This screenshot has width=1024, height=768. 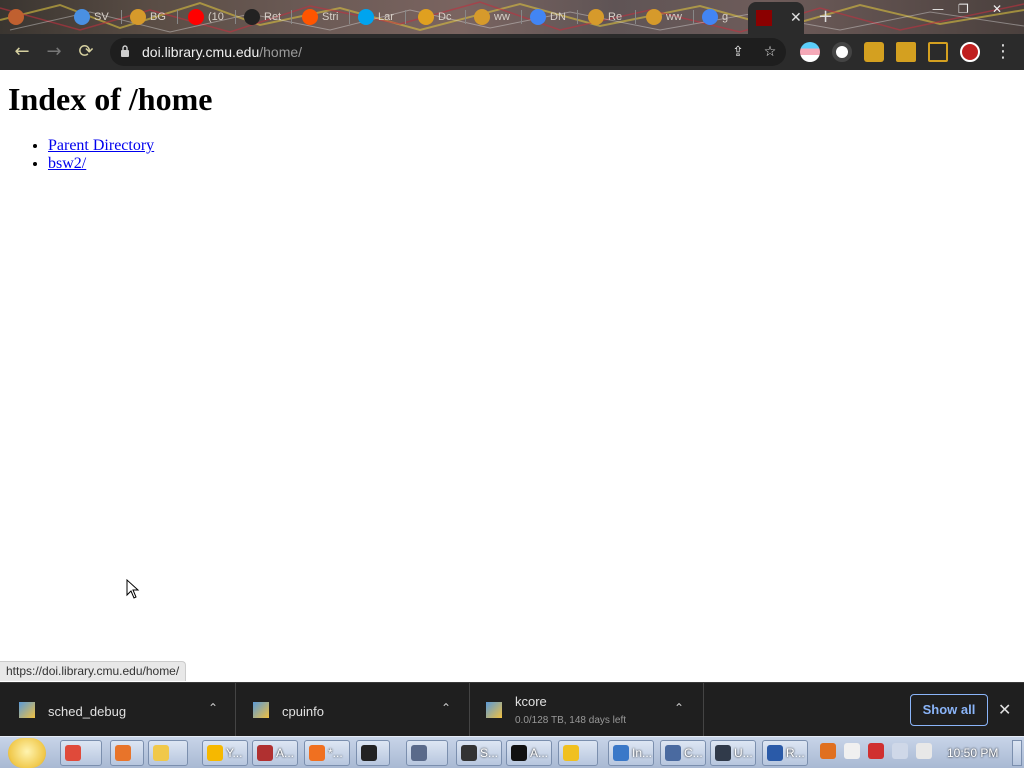 What do you see at coordinates (738, 52) in the screenshot?
I see `share-icon: ⇪` at bounding box center [738, 52].